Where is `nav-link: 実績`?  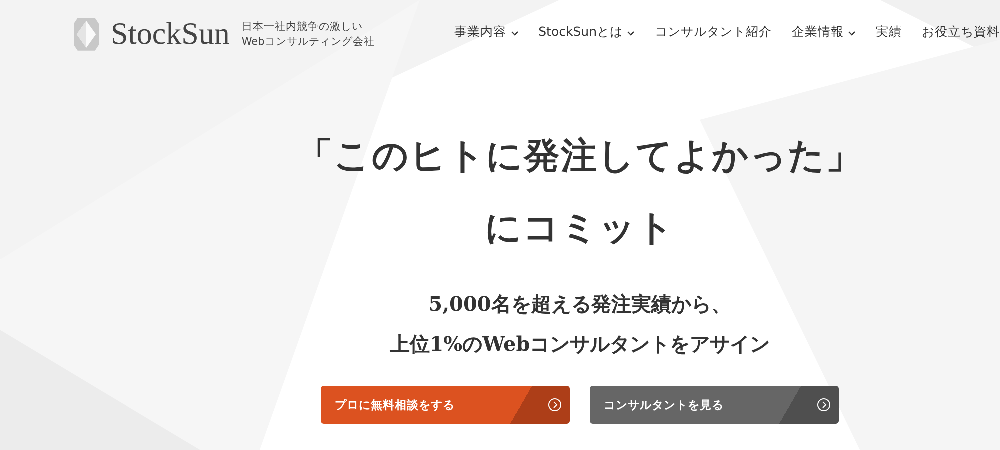 nav-link: 実績 is located at coordinates (889, 32).